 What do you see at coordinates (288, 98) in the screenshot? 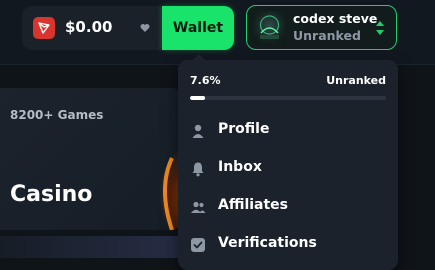
I see `rank-progress-bar` at bounding box center [288, 98].